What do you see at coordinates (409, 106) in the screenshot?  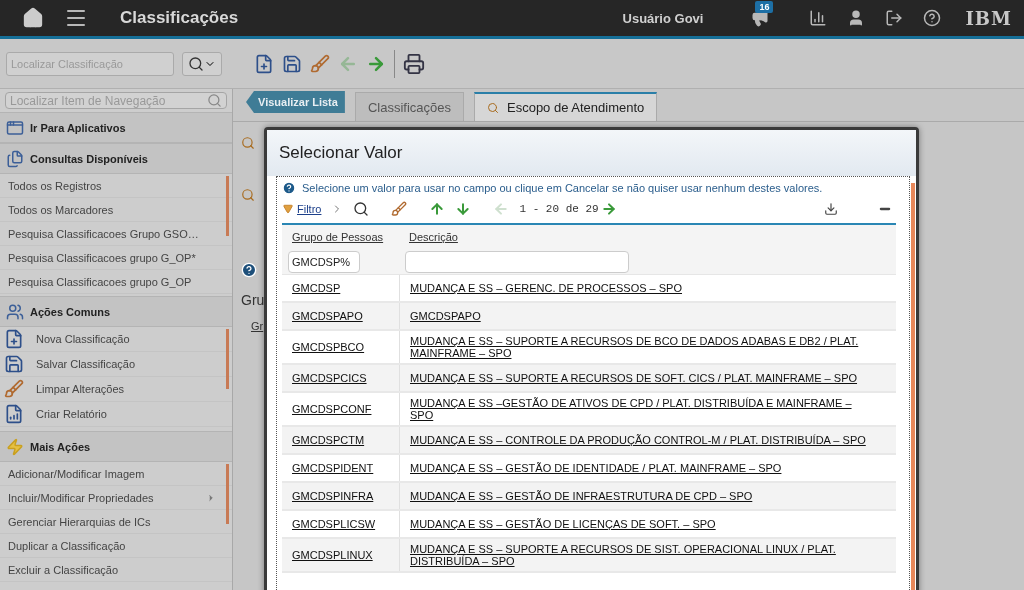 I see `tab: Classificações` at bounding box center [409, 106].